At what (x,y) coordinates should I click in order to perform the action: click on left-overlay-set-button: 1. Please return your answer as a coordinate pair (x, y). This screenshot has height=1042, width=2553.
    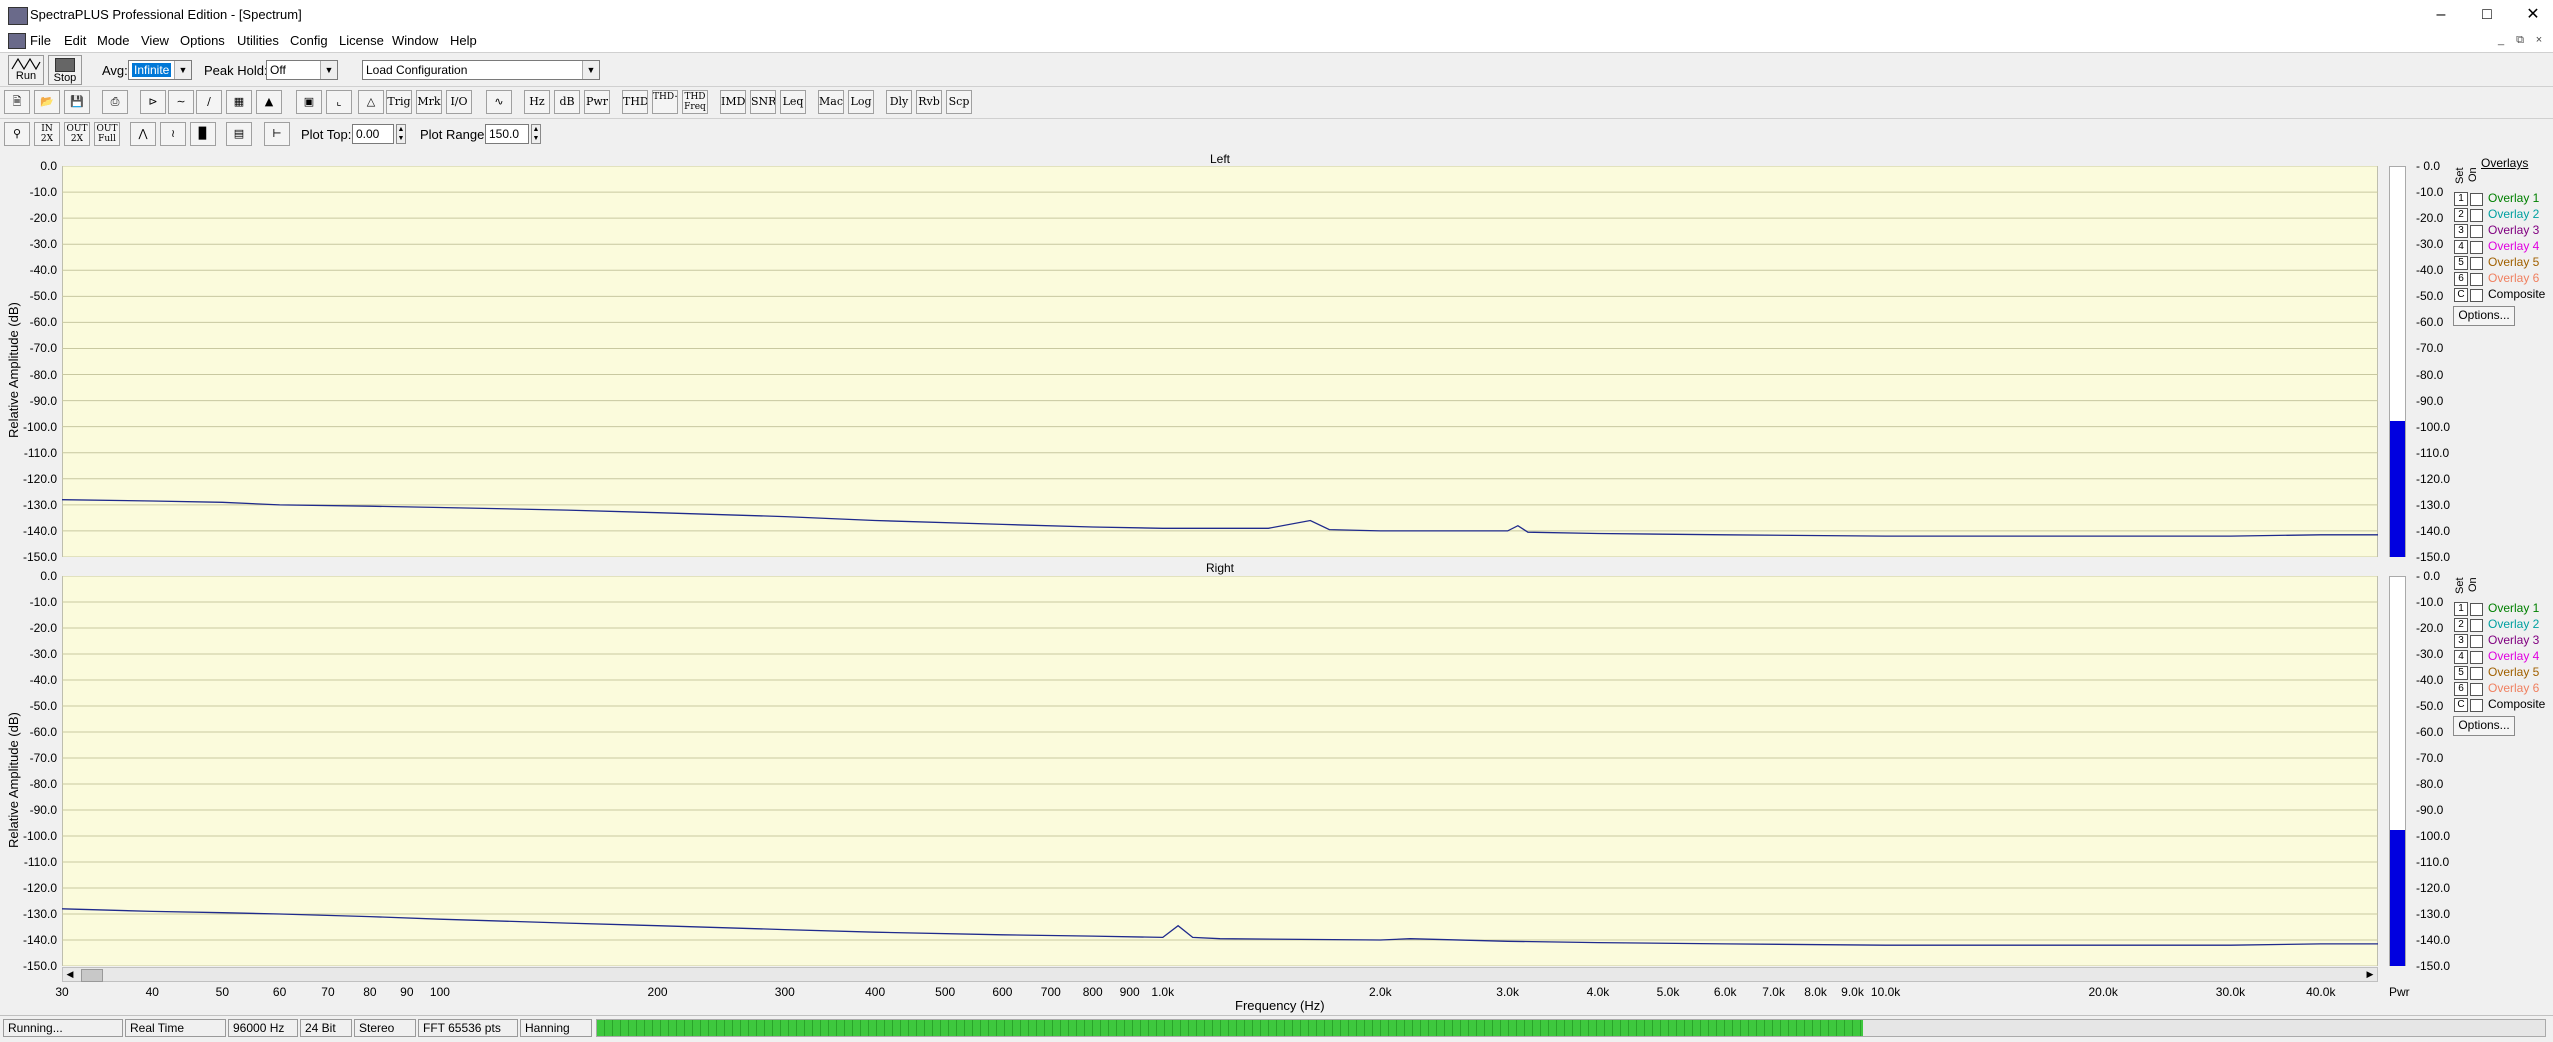
    Looking at the image, I should click on (2461, 199).